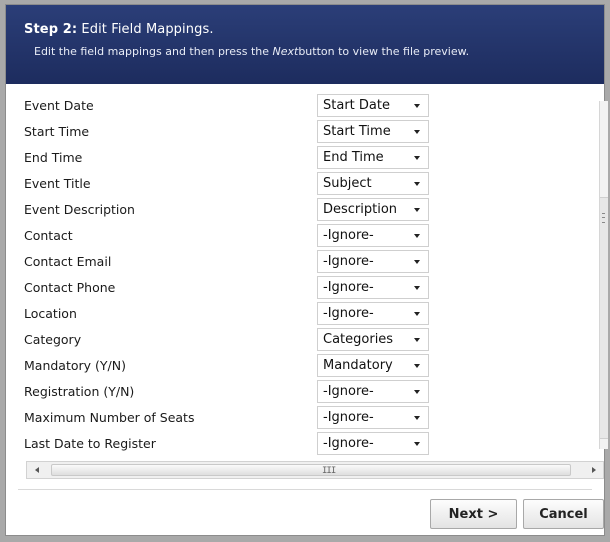 The height and width of the screenshot is (542, 610). I want to click on mapping-select-value: Description, so click(360, 209).